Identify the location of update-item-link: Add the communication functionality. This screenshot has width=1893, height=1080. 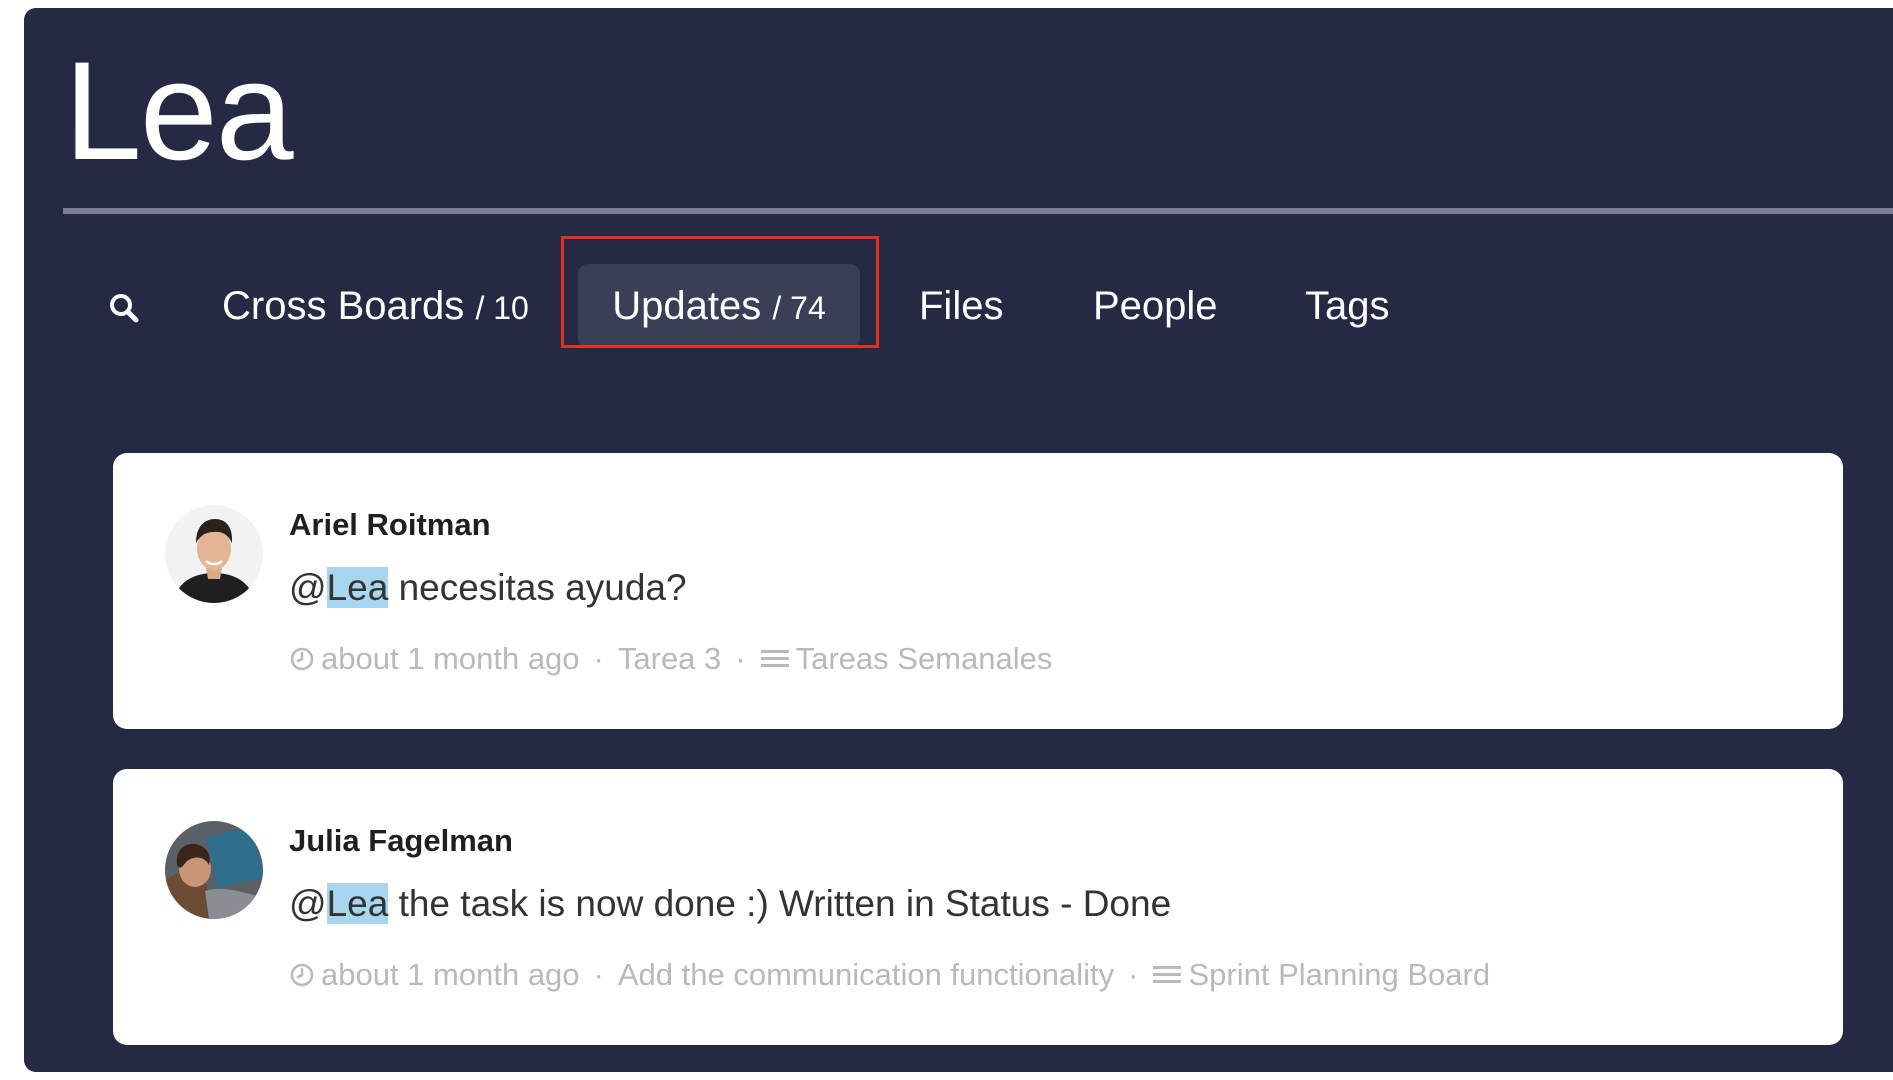
(866, 975).